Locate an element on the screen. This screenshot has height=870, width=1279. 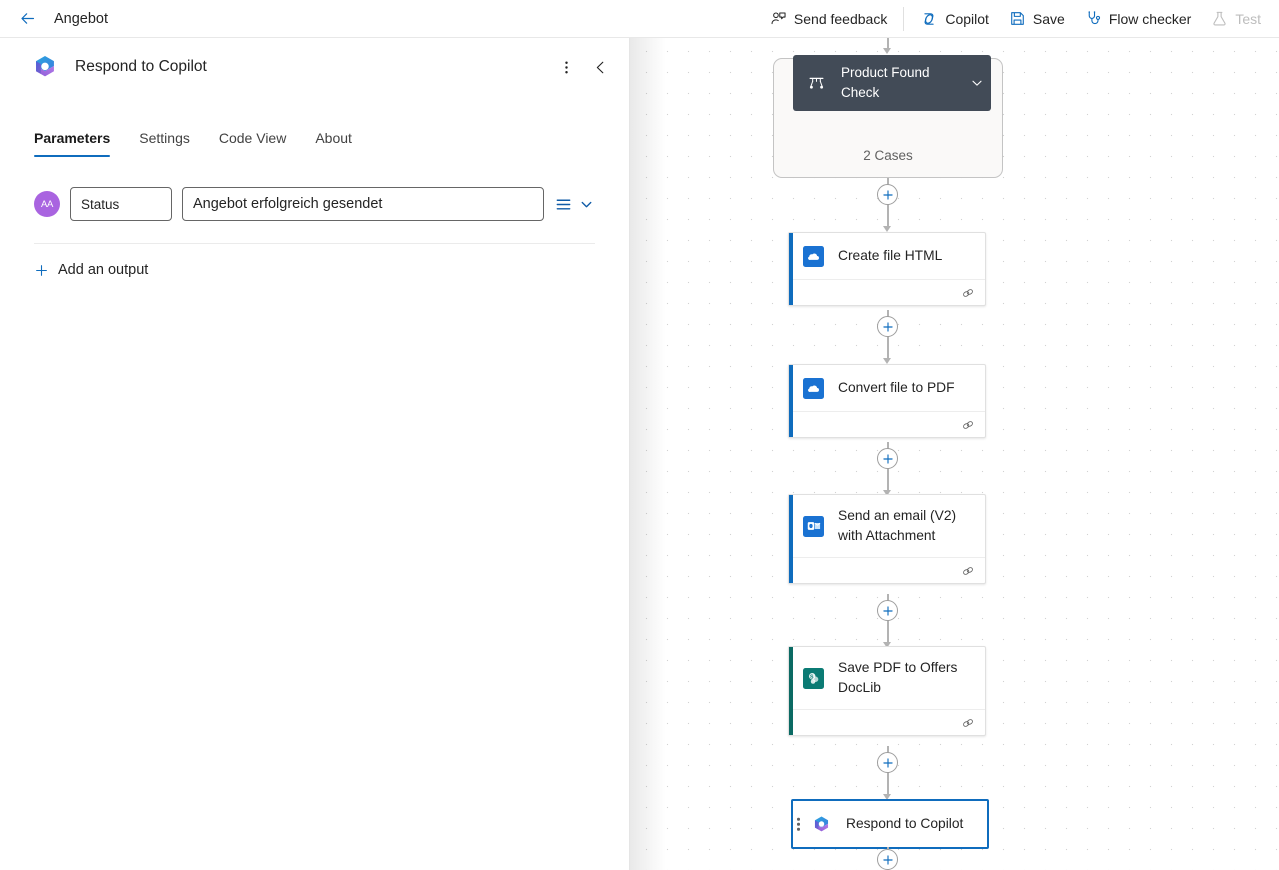
send-feedback-label: Send feedback is located at coordinates (840, 18).